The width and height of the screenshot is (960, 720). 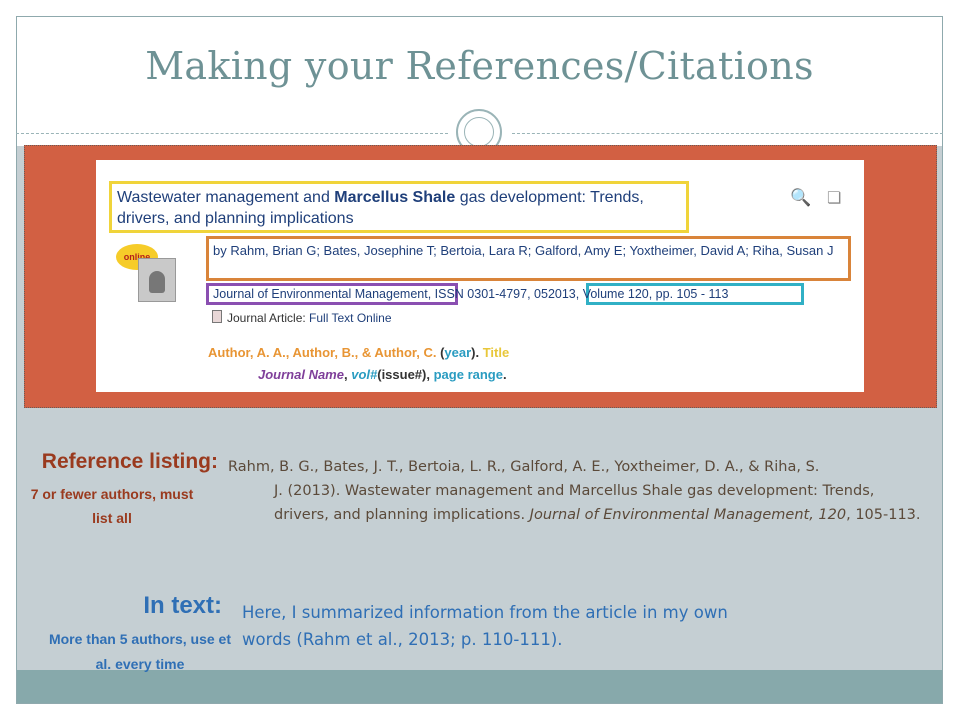 What do you see at coordinates (322, 352) in the screenshot?
I see `apa-authors: Author, A. A., Author, B., & Author, C.` at bounding box center [322, 352].